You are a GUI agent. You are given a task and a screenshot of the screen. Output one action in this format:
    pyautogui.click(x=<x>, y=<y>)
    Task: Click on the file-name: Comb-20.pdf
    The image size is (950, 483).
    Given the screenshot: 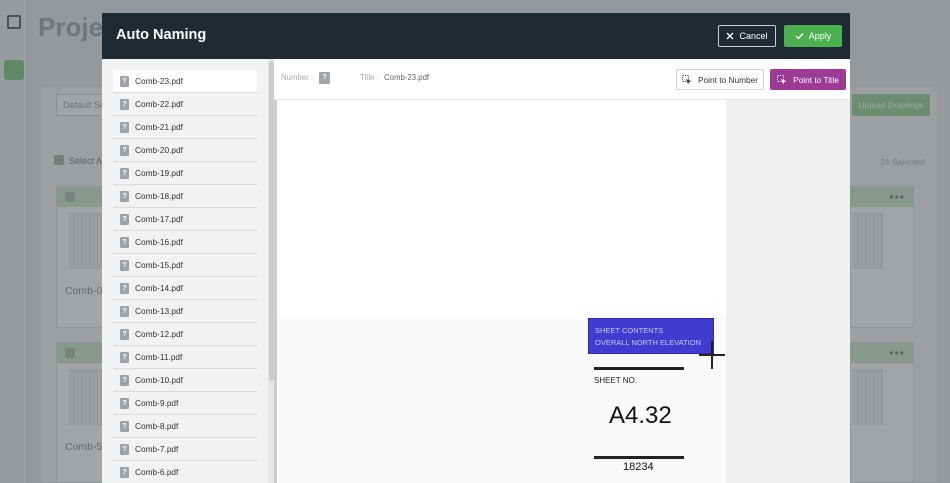 What is the action you would take?
    pyautogui.click(x=159, y=150)
    